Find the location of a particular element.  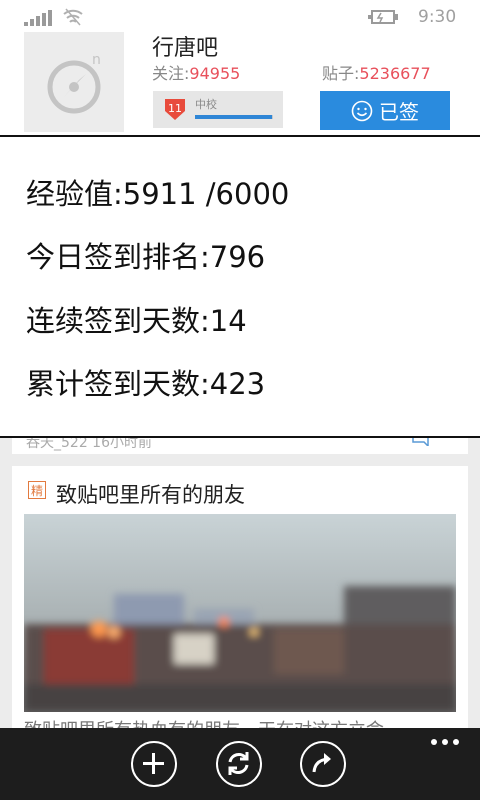

battery-icon is located at coordinates (383, 17).